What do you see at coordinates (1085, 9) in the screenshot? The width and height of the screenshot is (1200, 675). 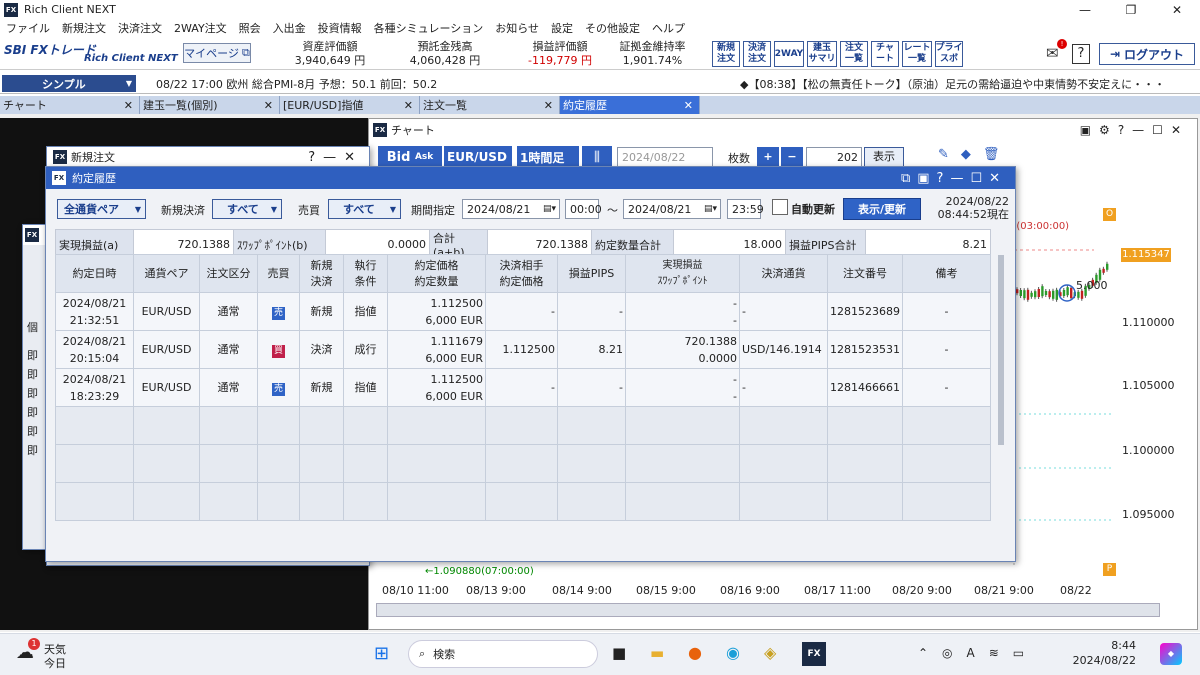 I see `minimize-icon: —` at bounding box center [1085, 9].